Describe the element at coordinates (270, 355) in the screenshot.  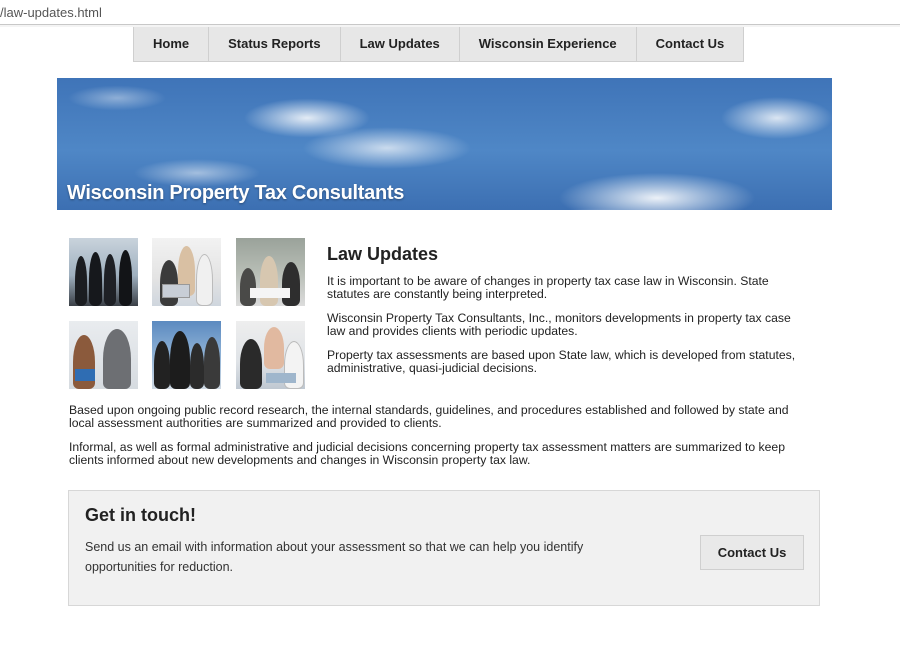
I see `colleagues-laptop-photo` at that location.